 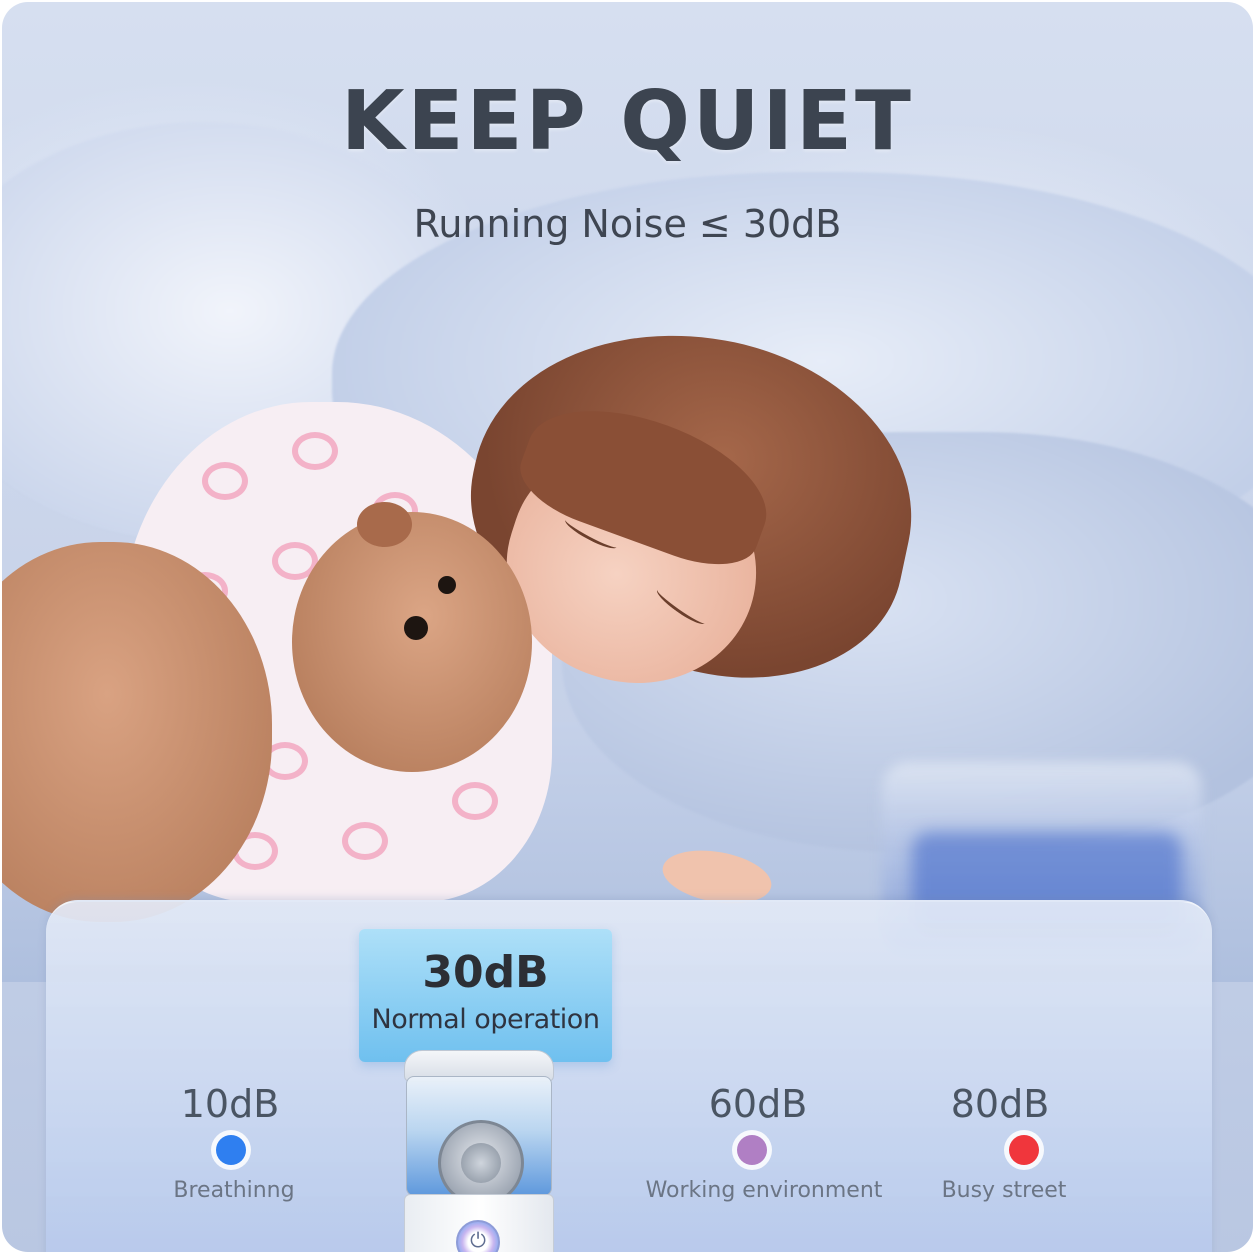 I want to click on teddy-bear-head, so click(x=412, y=642).